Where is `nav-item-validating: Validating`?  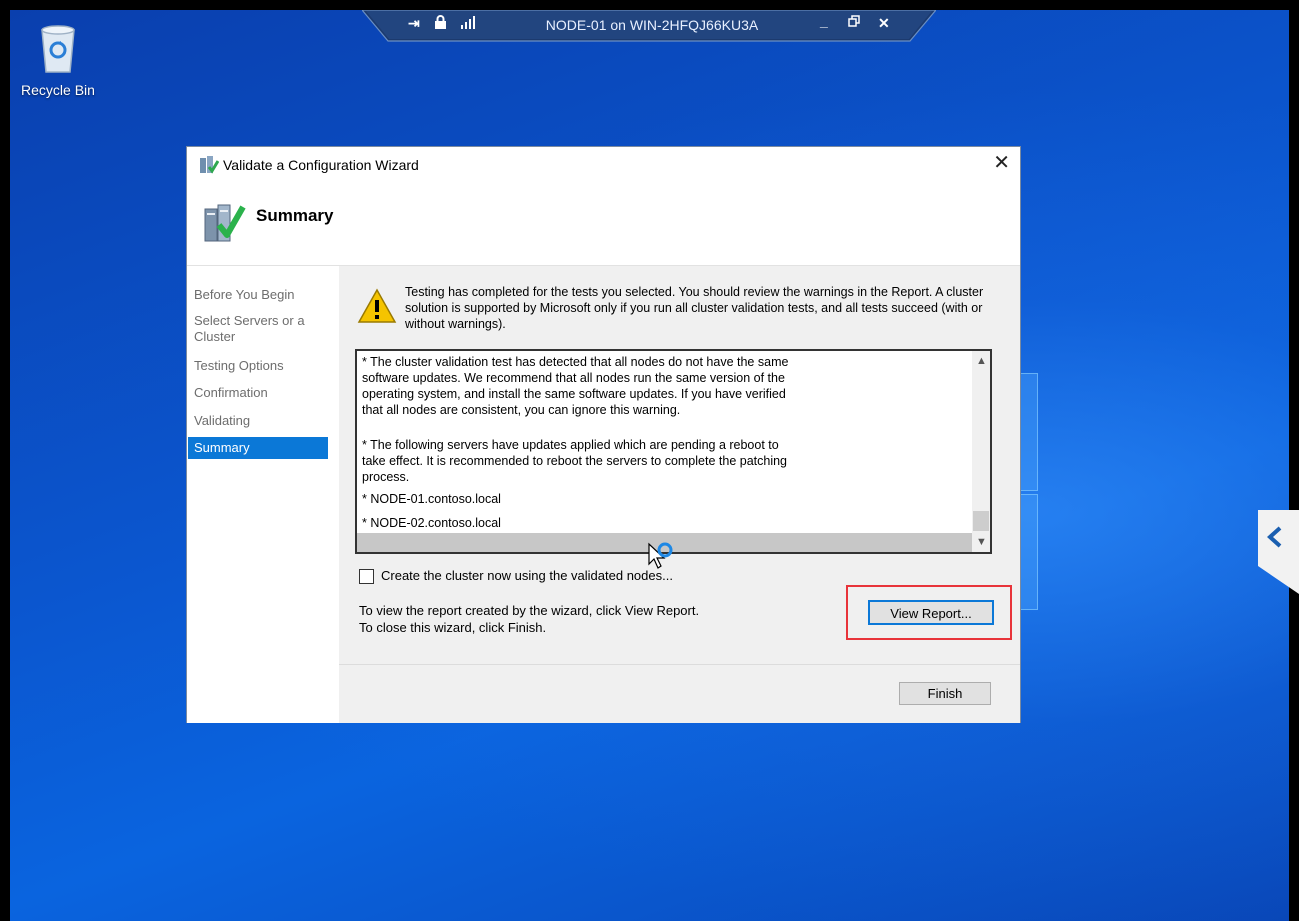
nav-item-validating: Validating is located at coordinates (222, 421).